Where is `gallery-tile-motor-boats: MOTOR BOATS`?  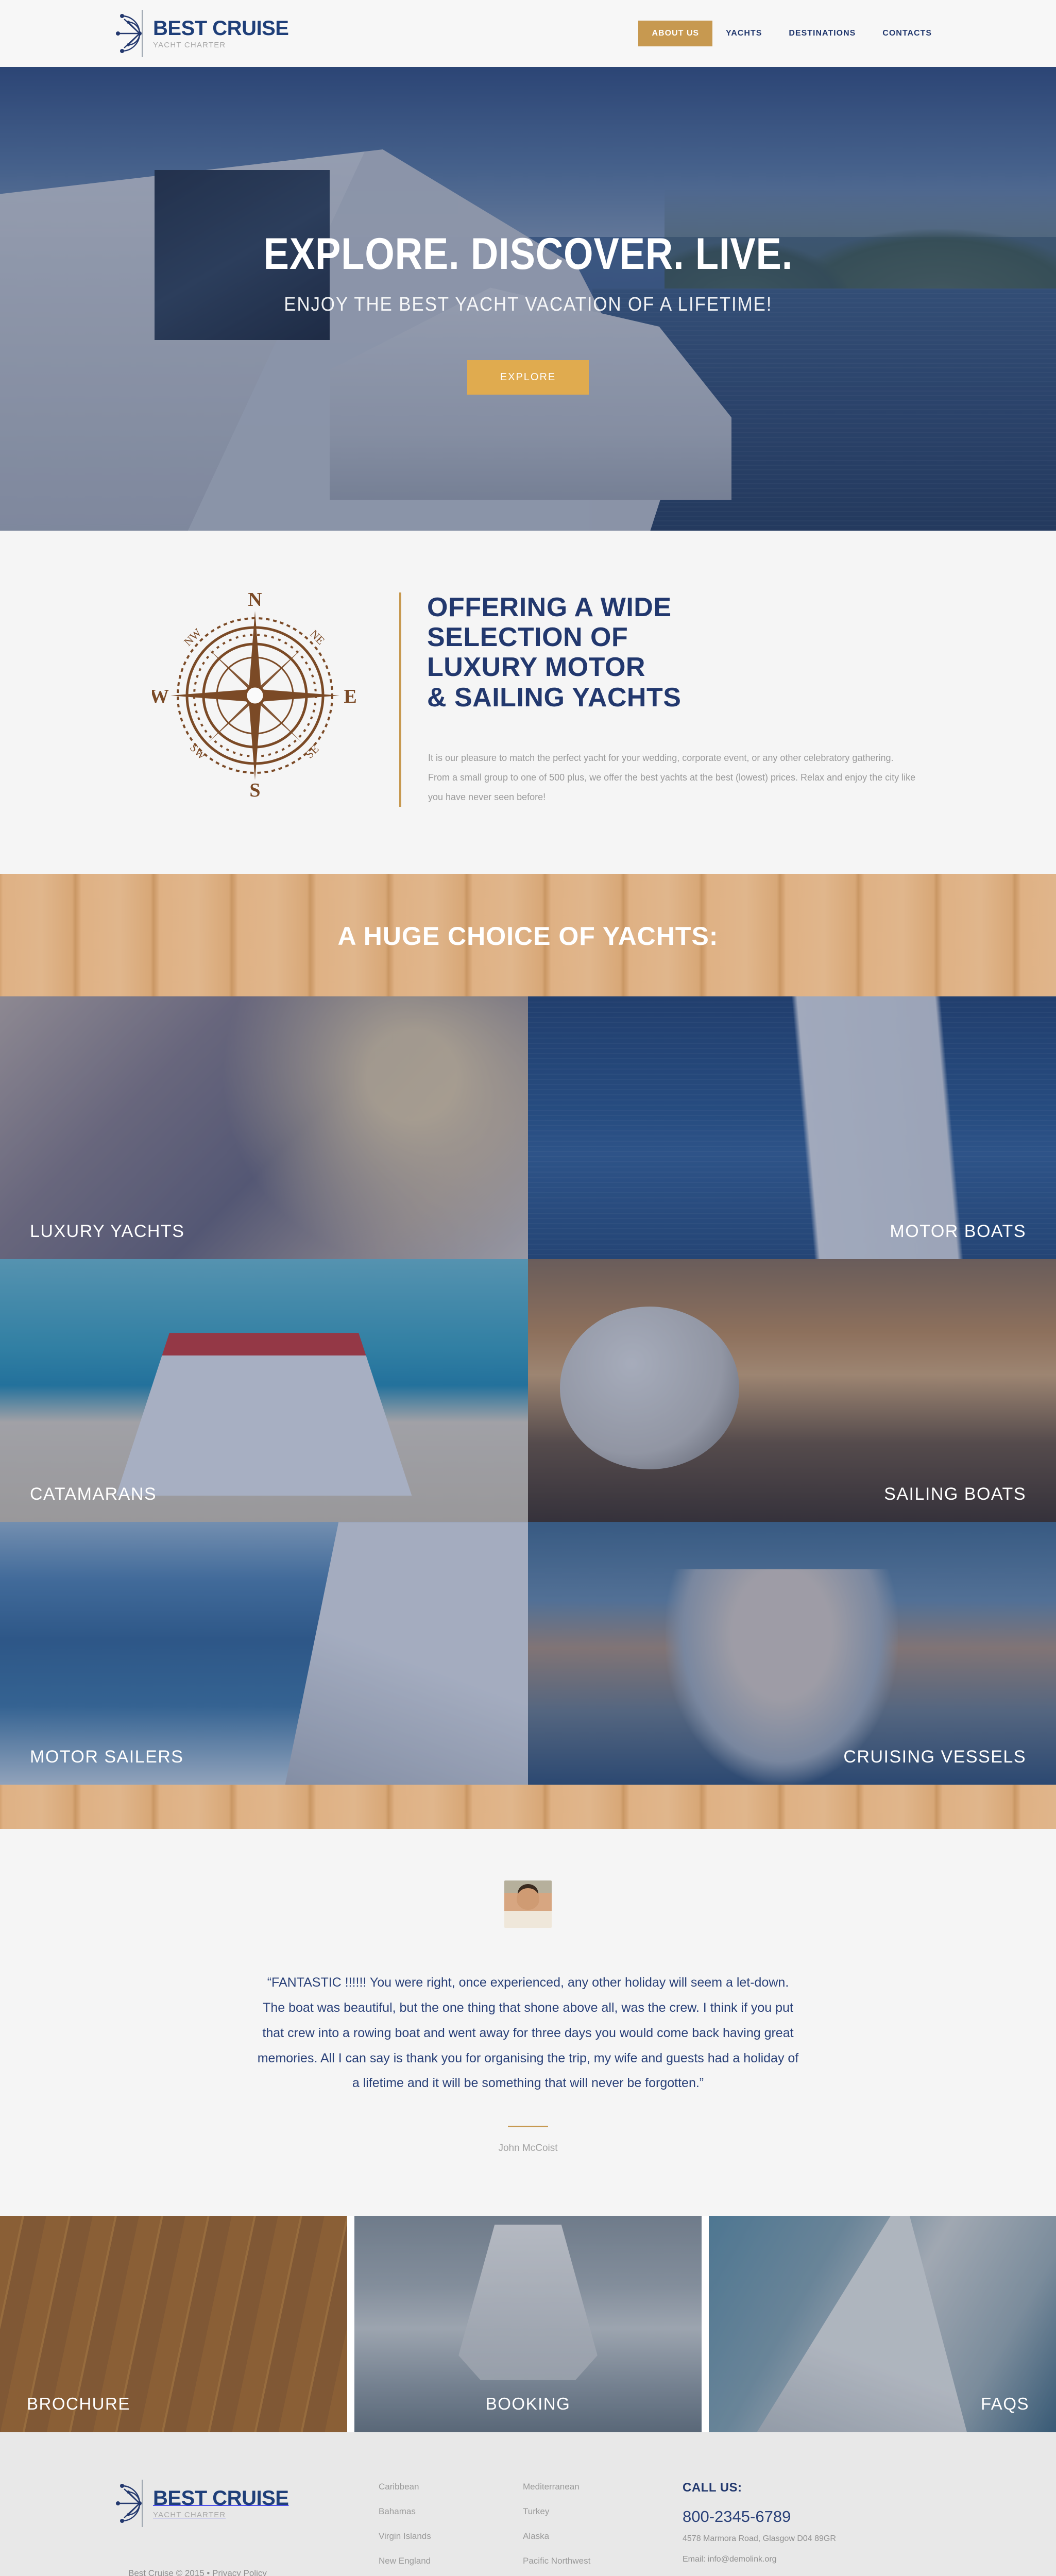 gallery-tile-motor-boats: MOTOR BOATS is located at coordinates (792, 1128).